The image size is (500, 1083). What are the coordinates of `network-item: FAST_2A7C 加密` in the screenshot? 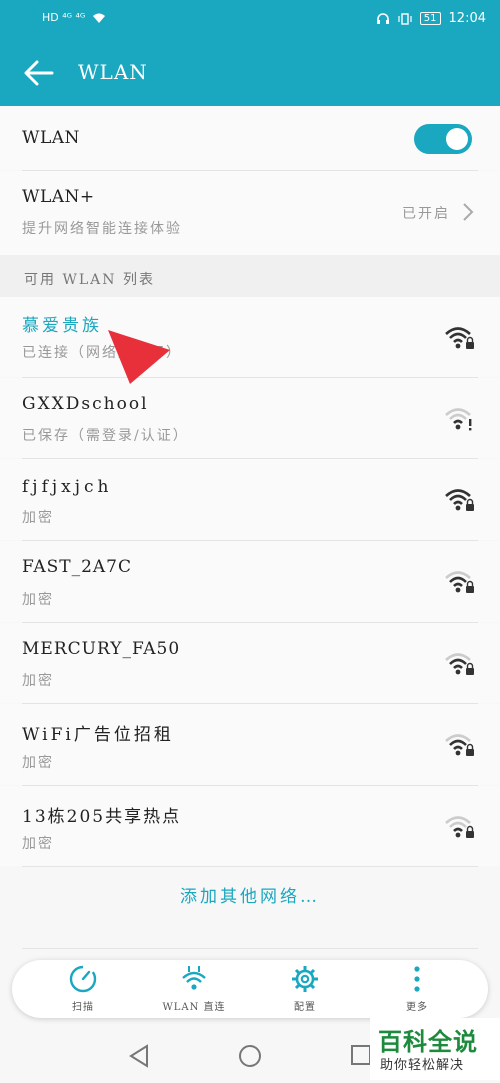 It's located at (250, 581).